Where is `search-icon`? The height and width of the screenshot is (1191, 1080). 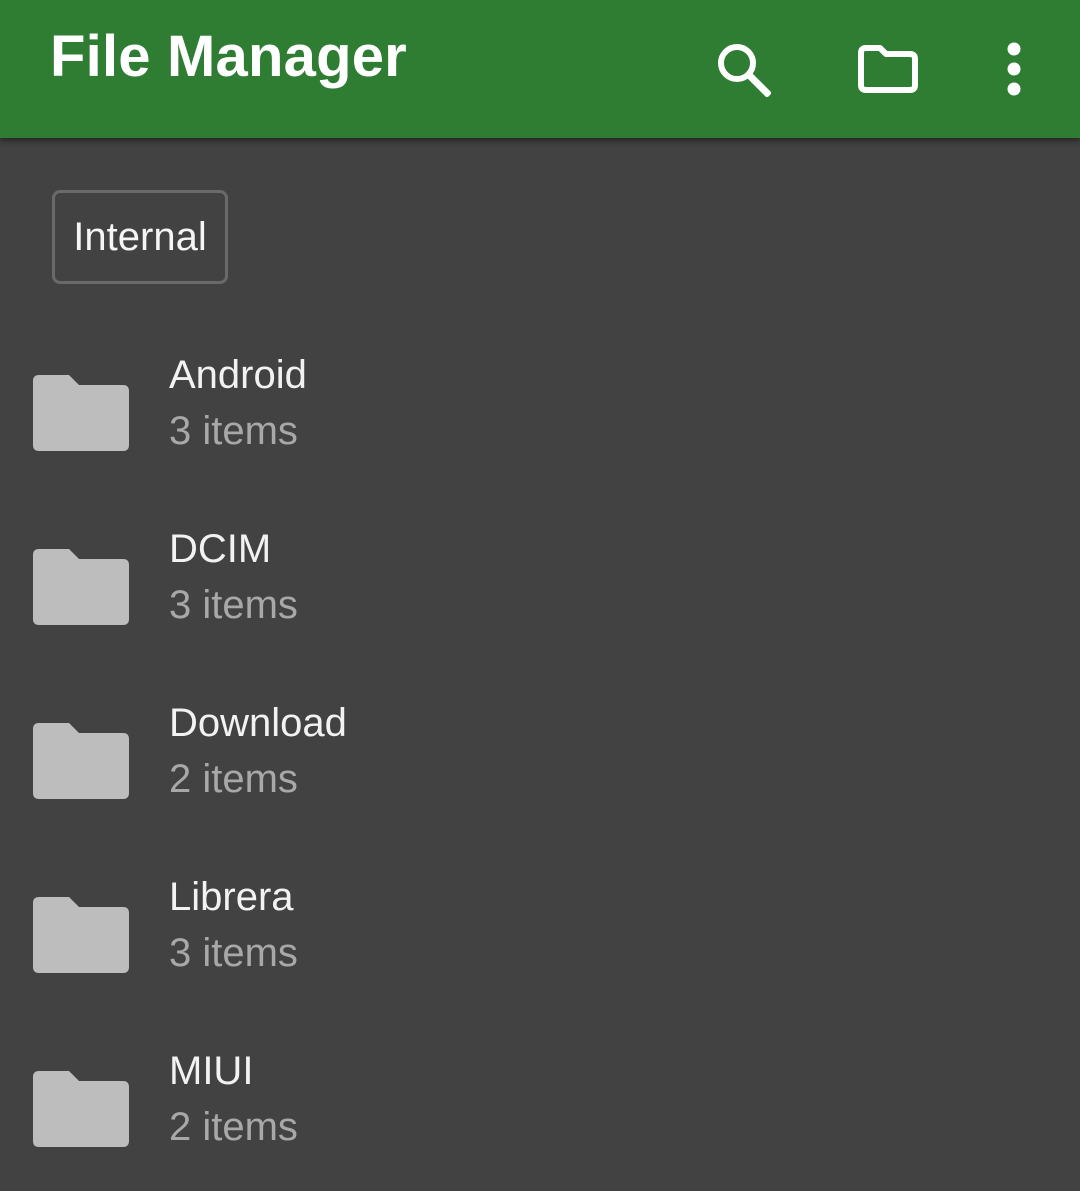
search-icon is located at coordinates (744, 70).